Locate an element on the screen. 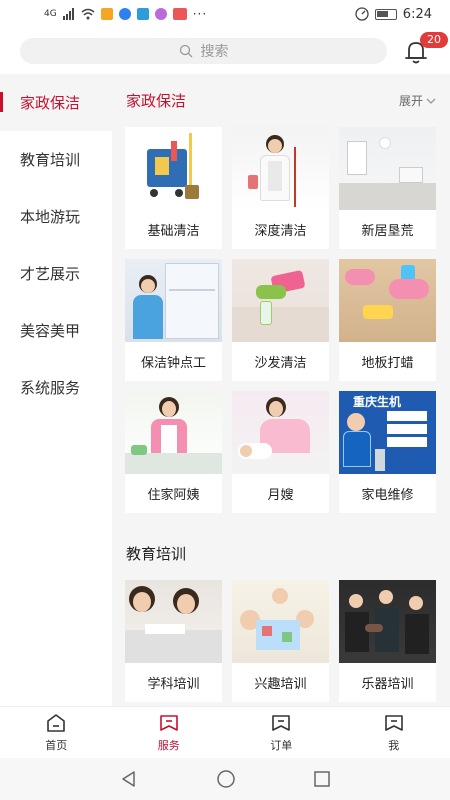 The image size is (450, 800). more-icon: ··· is located at coordinates (200, 14).